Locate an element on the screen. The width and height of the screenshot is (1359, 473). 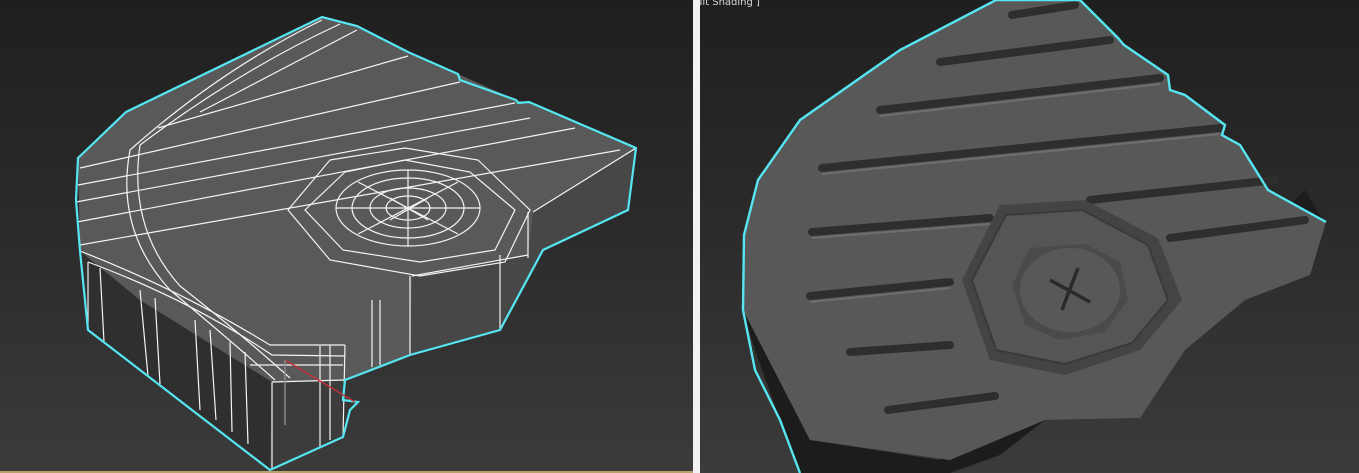
viewport-divider is located at coordinates (696, 236).